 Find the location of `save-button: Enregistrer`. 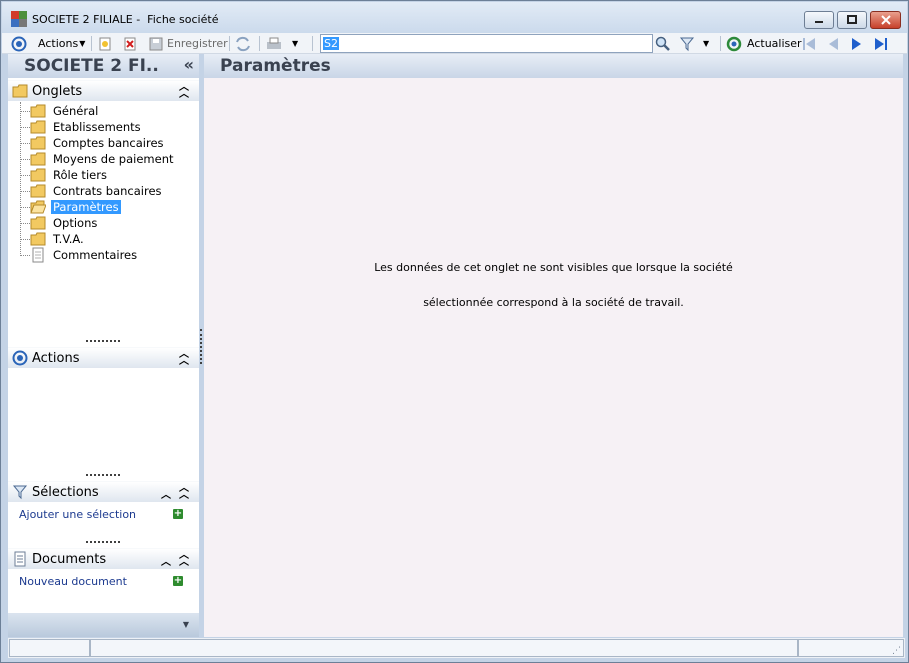

save-button: Enregistrer is located at coordinates (188, 43).